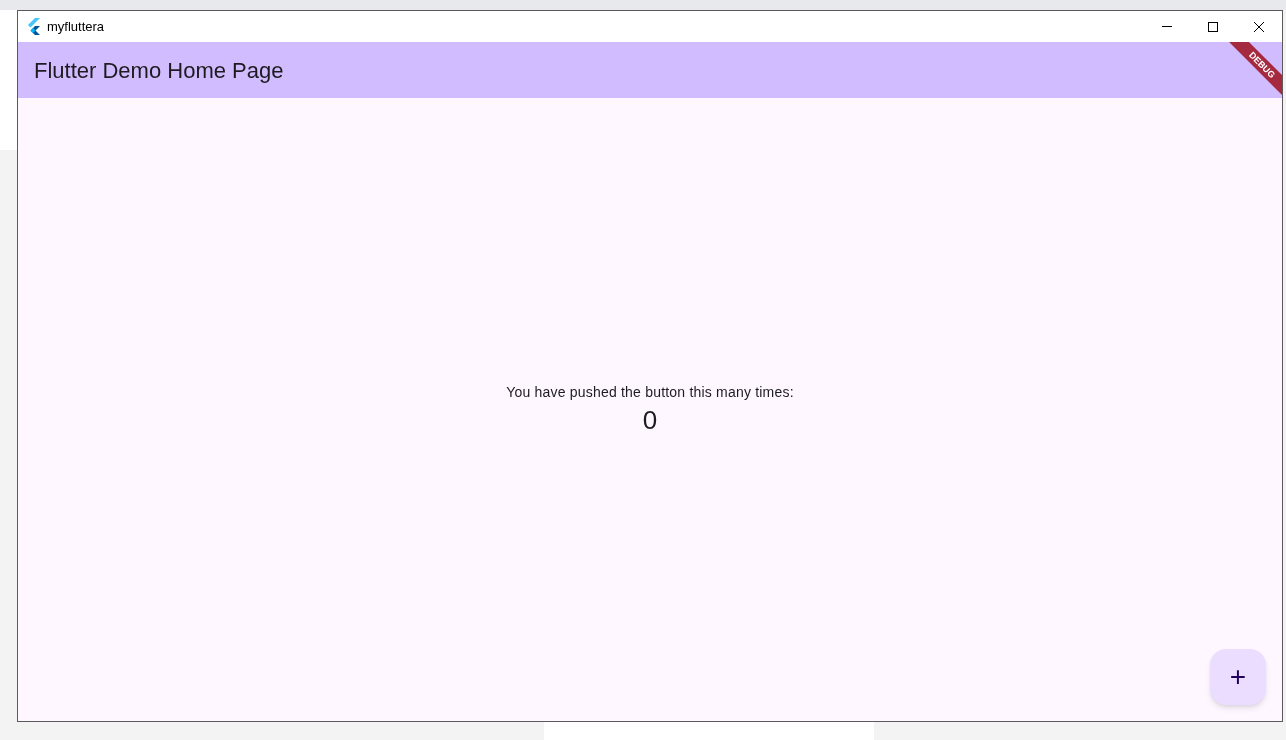  Describe the element at coordinates (1238, 677) in the screenshot. I see `increment-button: +` at that location.